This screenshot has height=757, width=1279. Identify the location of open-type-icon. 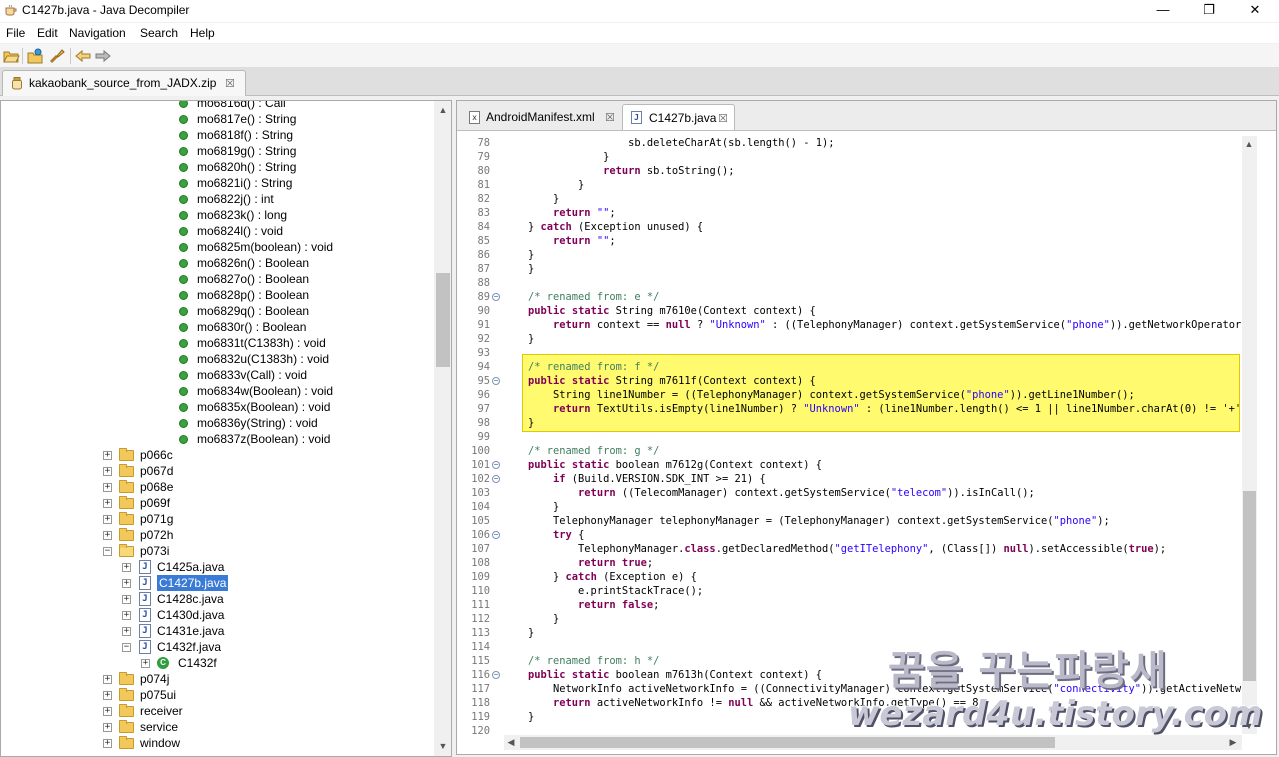
(35, 56).